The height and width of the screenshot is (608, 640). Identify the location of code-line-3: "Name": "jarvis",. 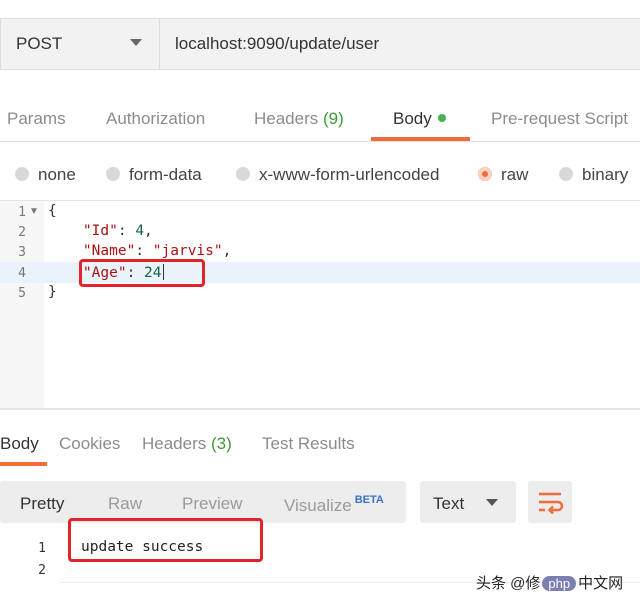
(139, 251).